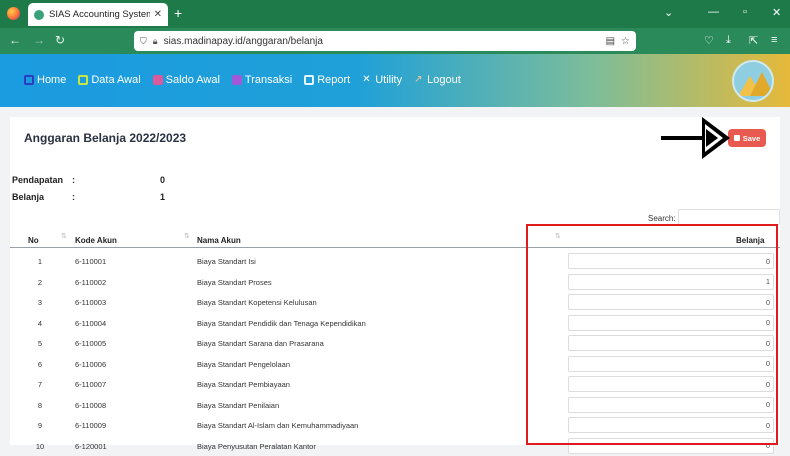  What do you see at coordinates (91, 282) in the screenshot?
I see `cell-kode-akun: 6-110002` at bounding box center [91, 282].